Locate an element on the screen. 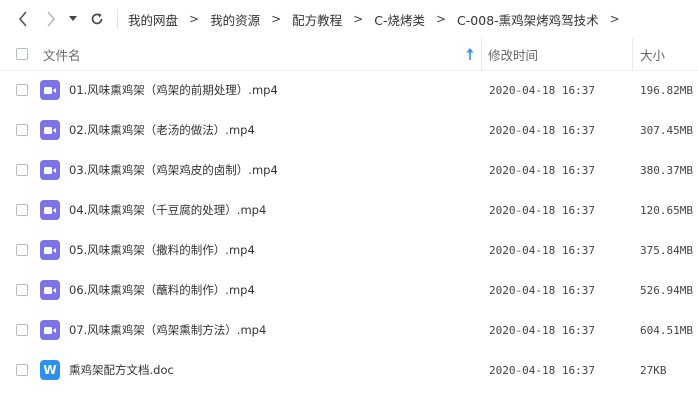  file-size: 375.84MB is located at coordinates (666, 250).